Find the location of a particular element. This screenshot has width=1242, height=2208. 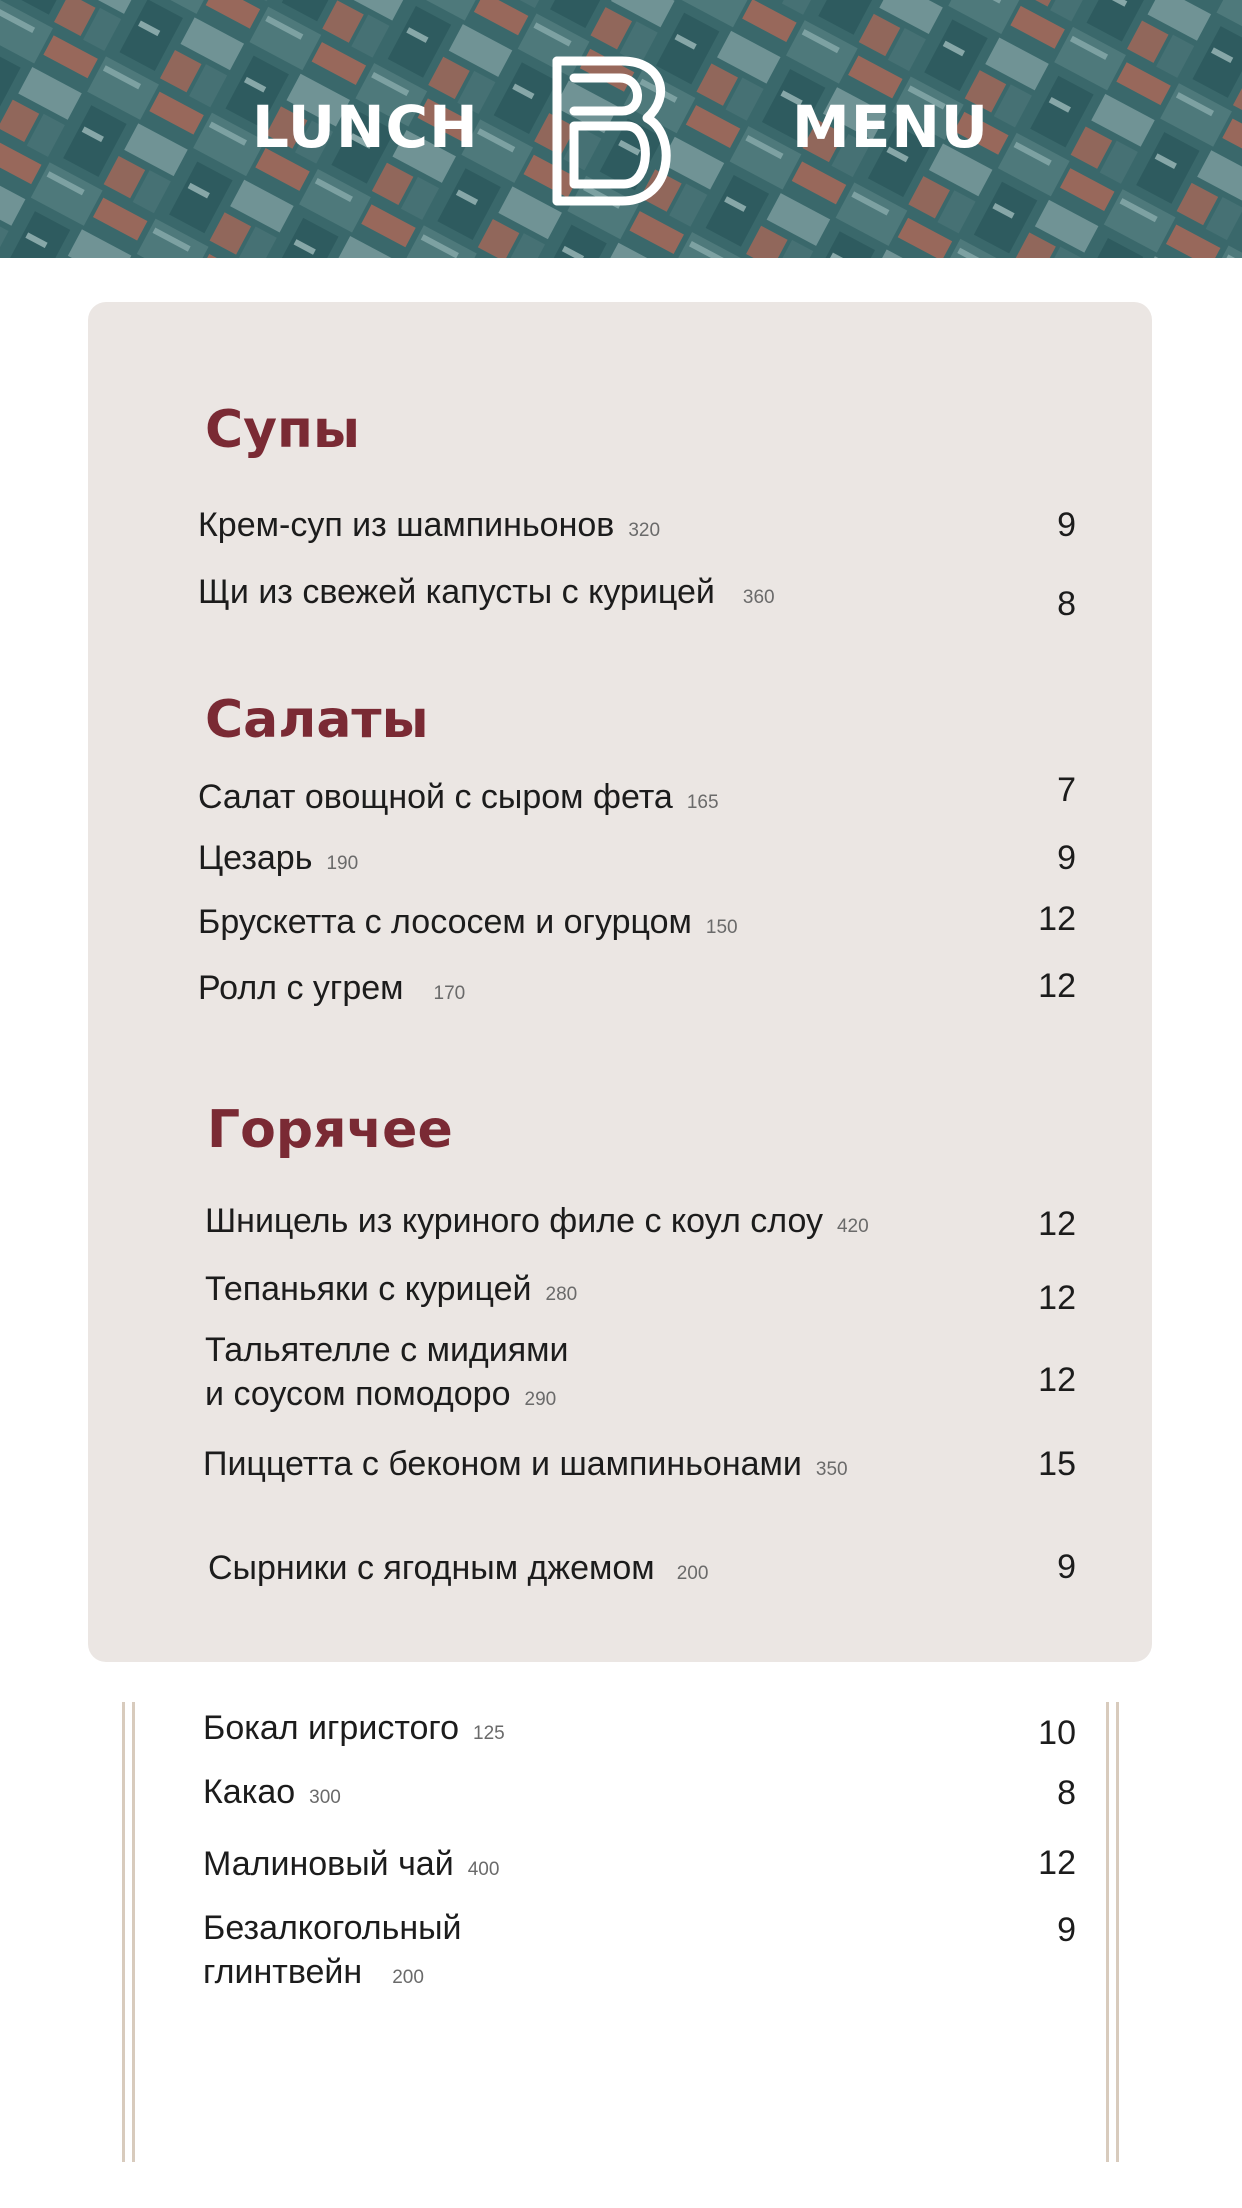

header-banner: LUNCH MENU is located at coordinates (621, 129).